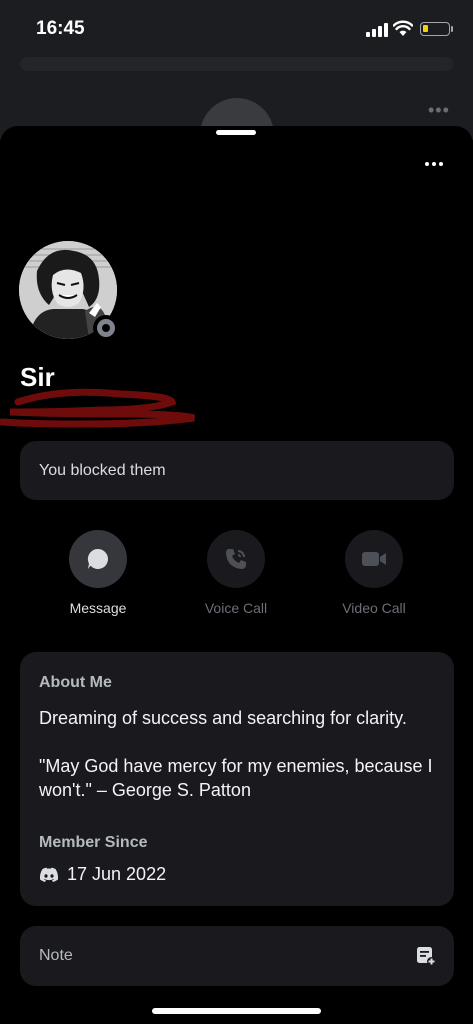 The width and height of the screenshot is (473, 1024). I want to click on video-call-button: Video Call, so click(374, 573).